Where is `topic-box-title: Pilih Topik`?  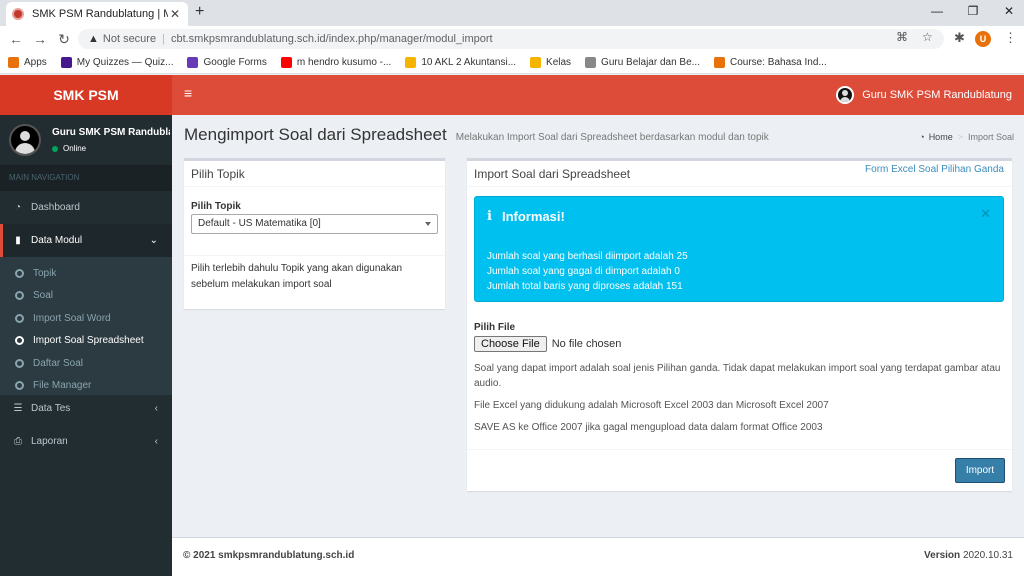 topic-box-title: Pilih Topik is located at coordinates (314, 174).